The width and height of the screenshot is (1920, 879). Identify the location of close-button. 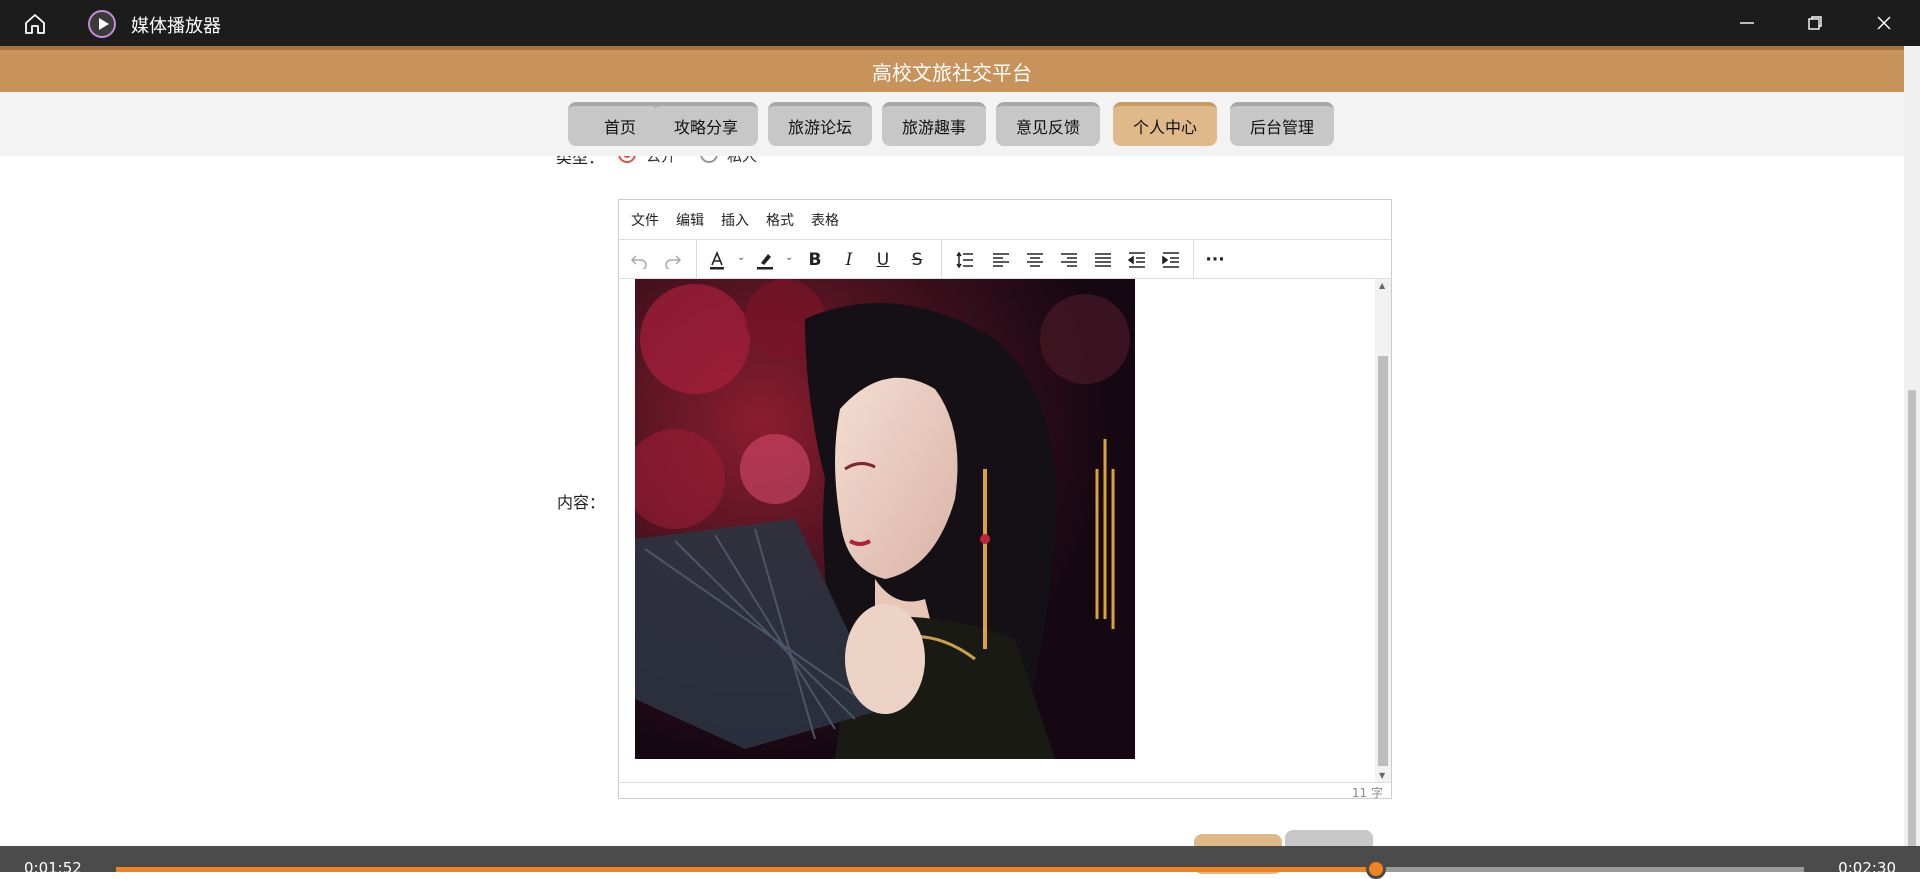
(1884, 23).